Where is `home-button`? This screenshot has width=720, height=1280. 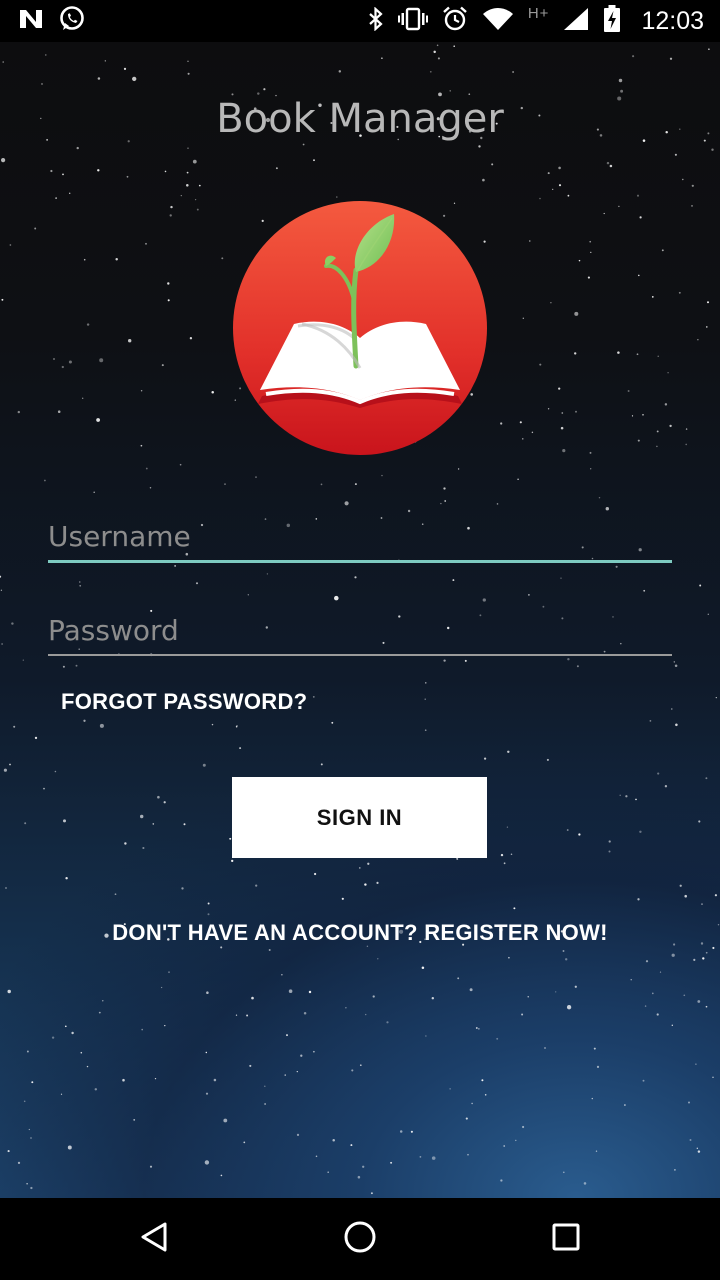
home-button is located at coordinates (360, 1239).